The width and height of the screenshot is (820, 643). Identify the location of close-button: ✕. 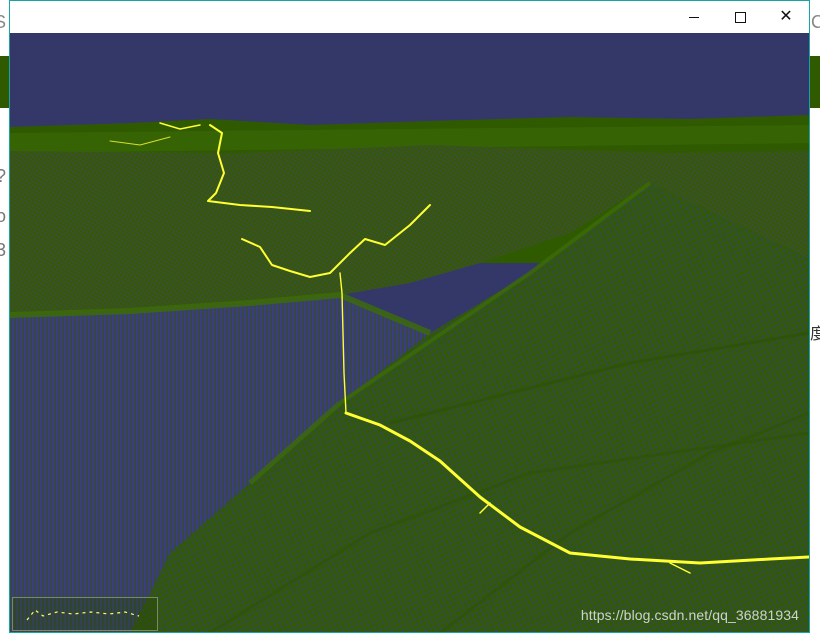
(786, 17).